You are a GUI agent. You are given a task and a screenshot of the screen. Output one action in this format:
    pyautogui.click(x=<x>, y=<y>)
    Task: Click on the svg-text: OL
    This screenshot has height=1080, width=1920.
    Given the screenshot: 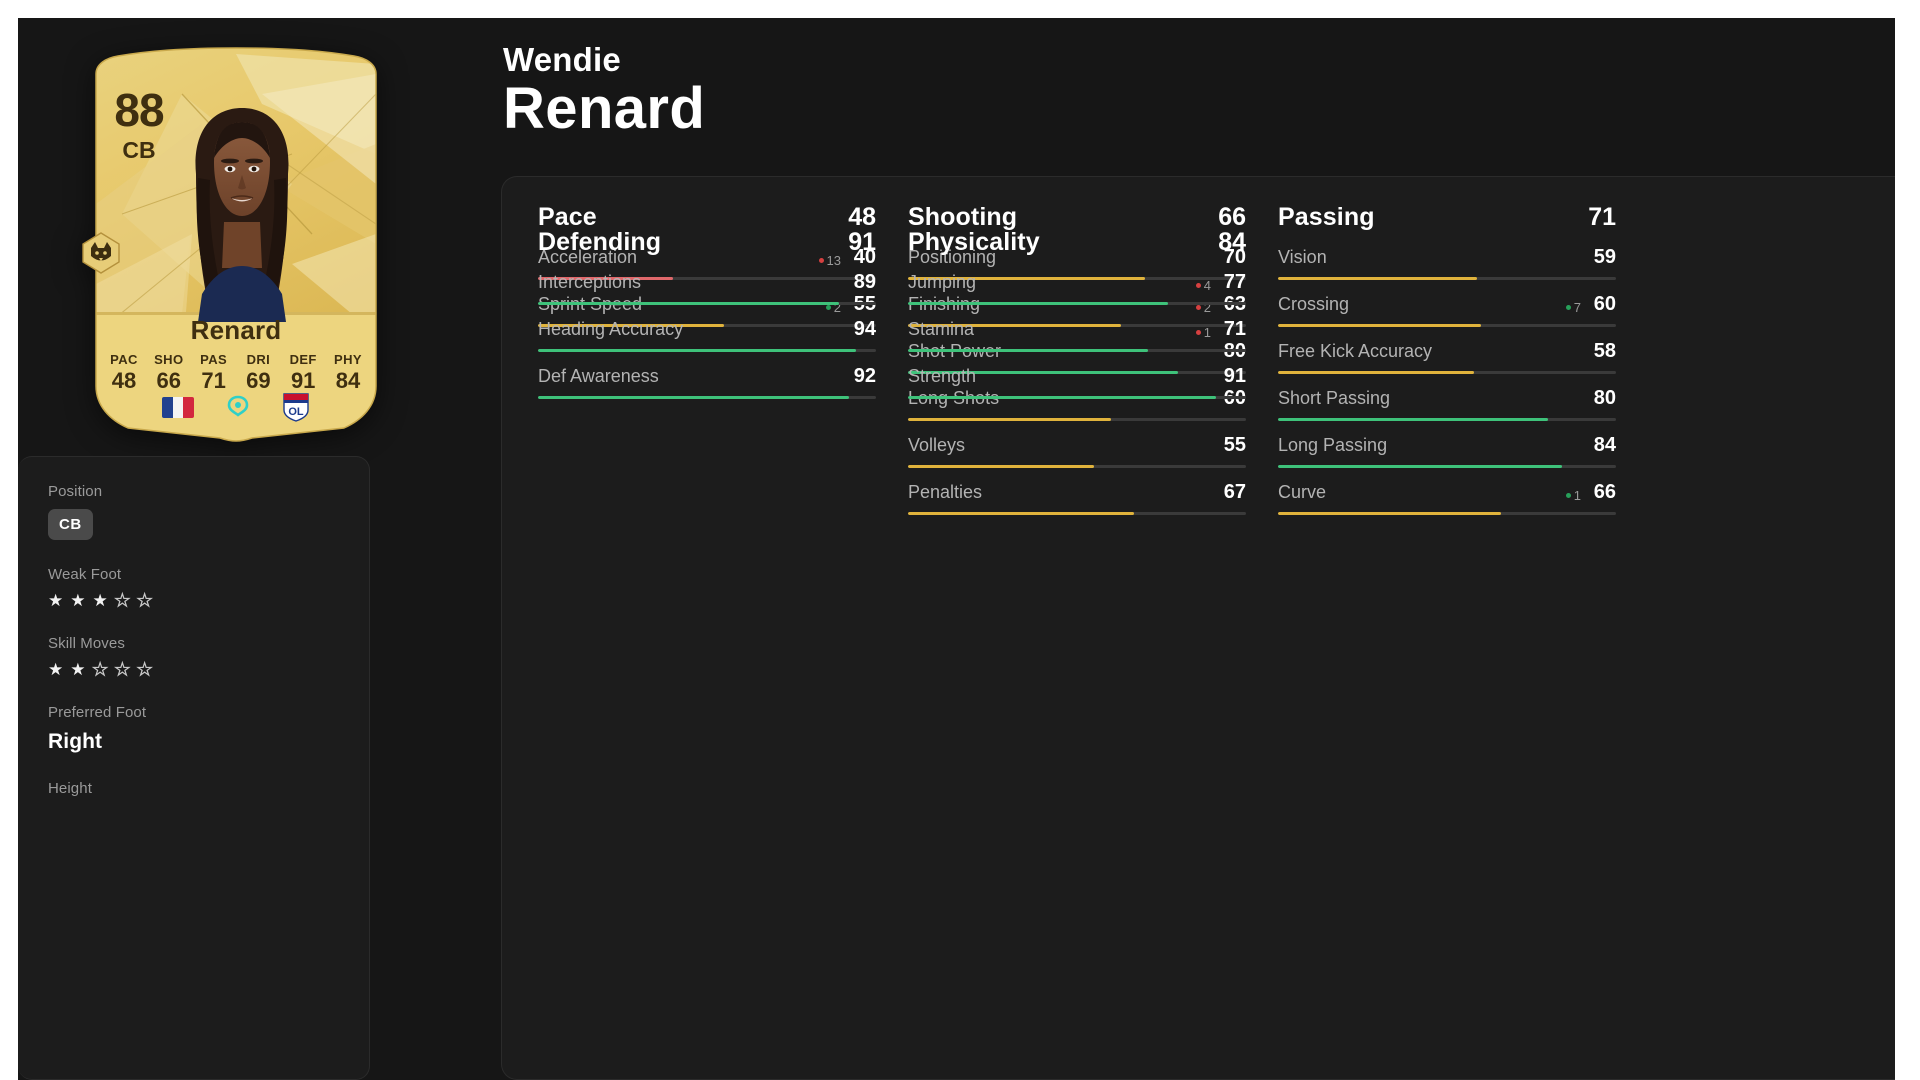 What is the action you would take?
    pyautogui.click(x=296, y=412)
    